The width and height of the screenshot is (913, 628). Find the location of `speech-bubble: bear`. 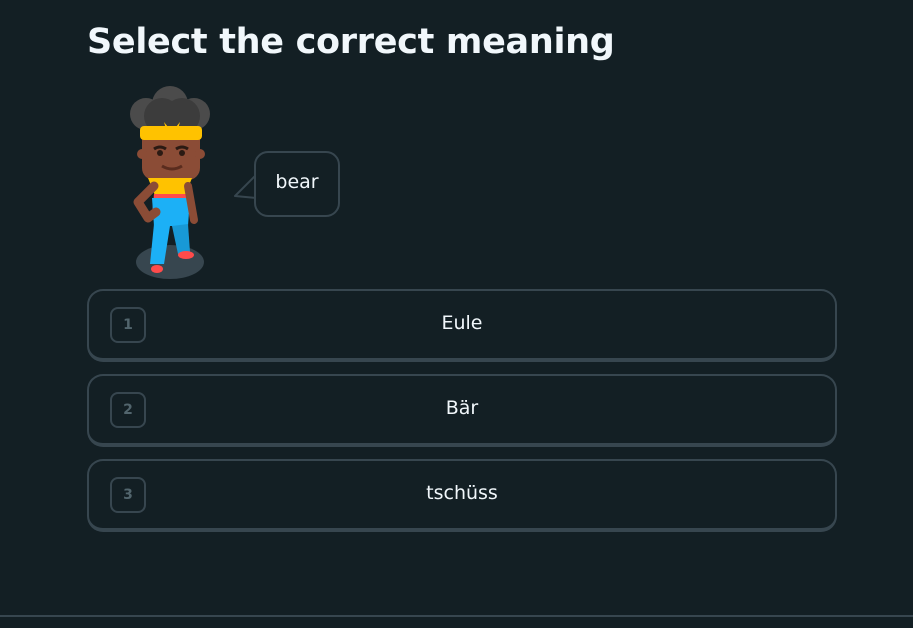

speech-bubble: bear is located at coordinates (297, 184).